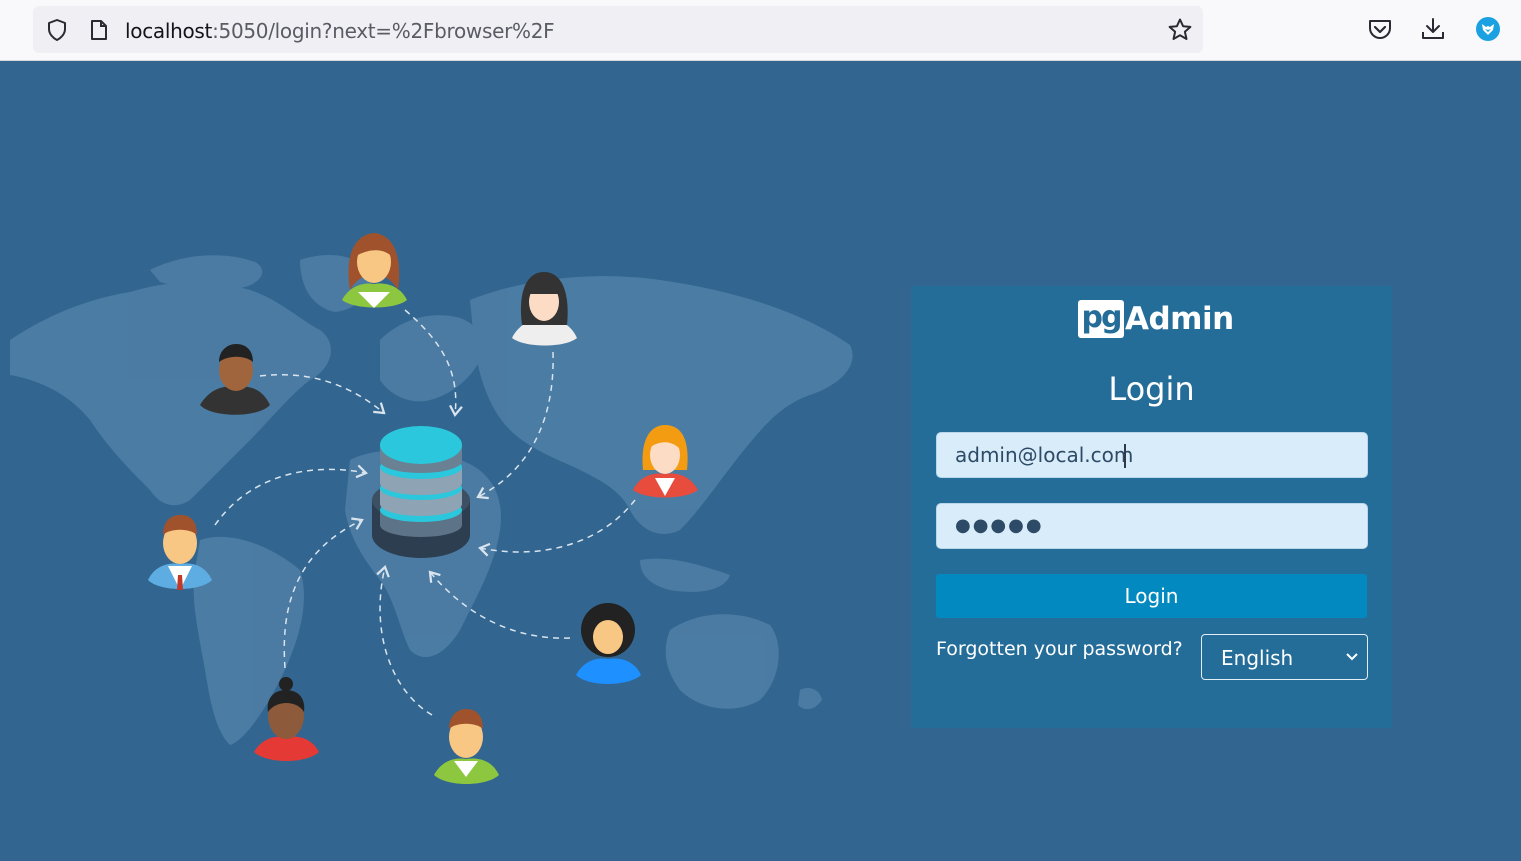 The height and width of the screenshot is (861, 1521). Describe the element at coordinates (1059, 649) in the screenshot. I see `forgot-password-link: Forgotten your password?` at that location.